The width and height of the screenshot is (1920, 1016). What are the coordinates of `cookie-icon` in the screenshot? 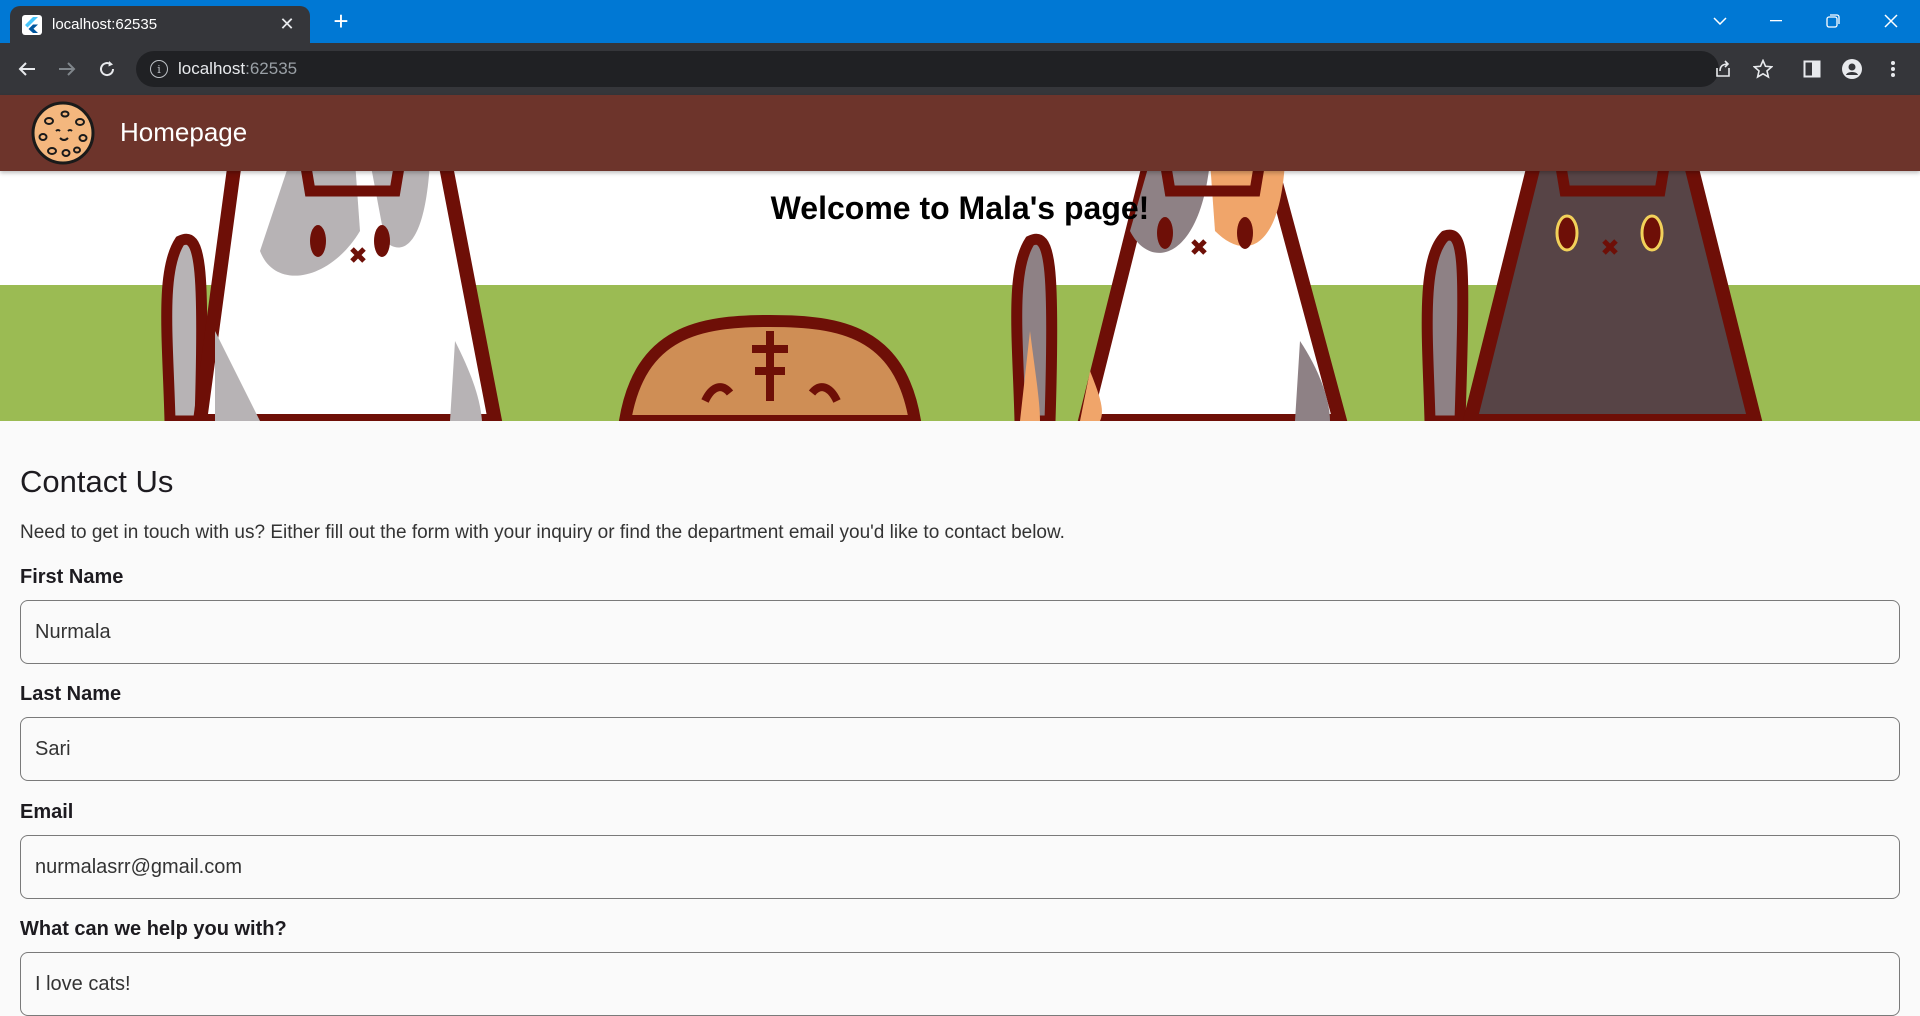 It's located at (63, 133).